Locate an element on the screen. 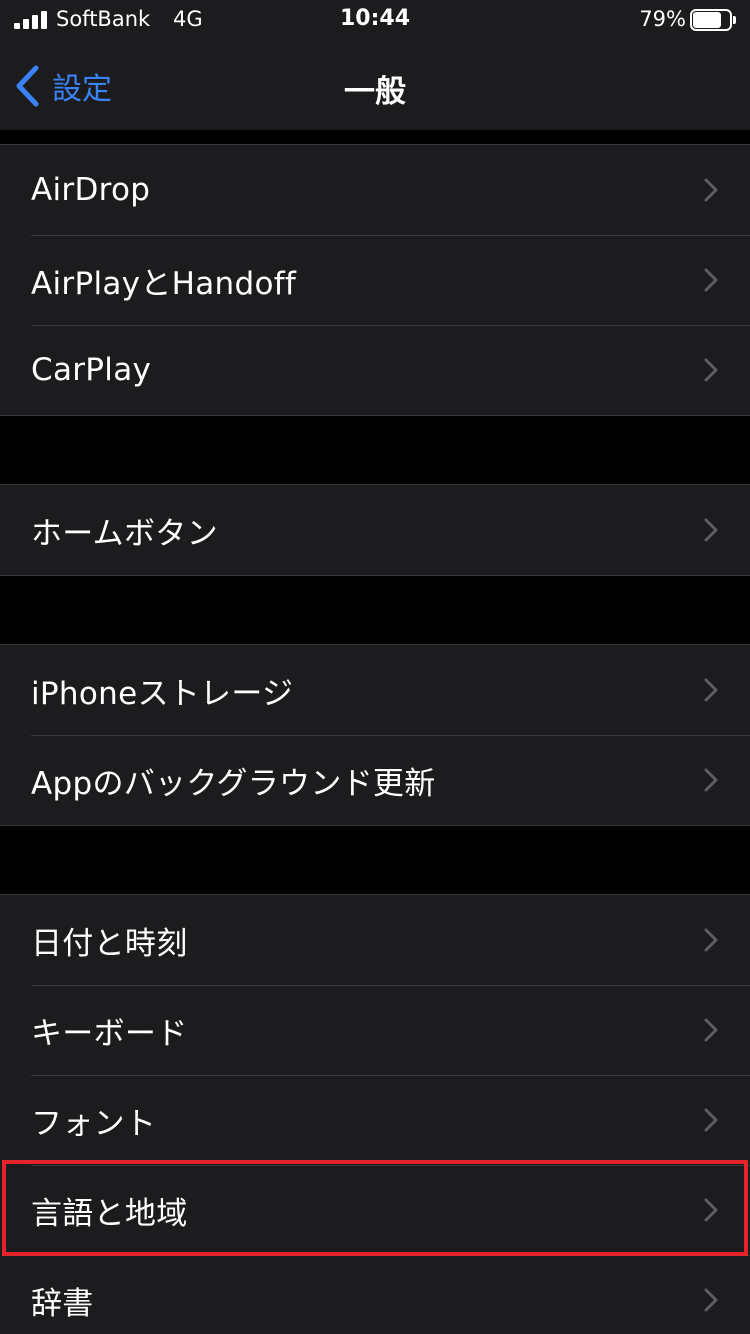  list-item-background-app-refresh: Appのバックグラウンド更新 is located at coordinates (375, 780).